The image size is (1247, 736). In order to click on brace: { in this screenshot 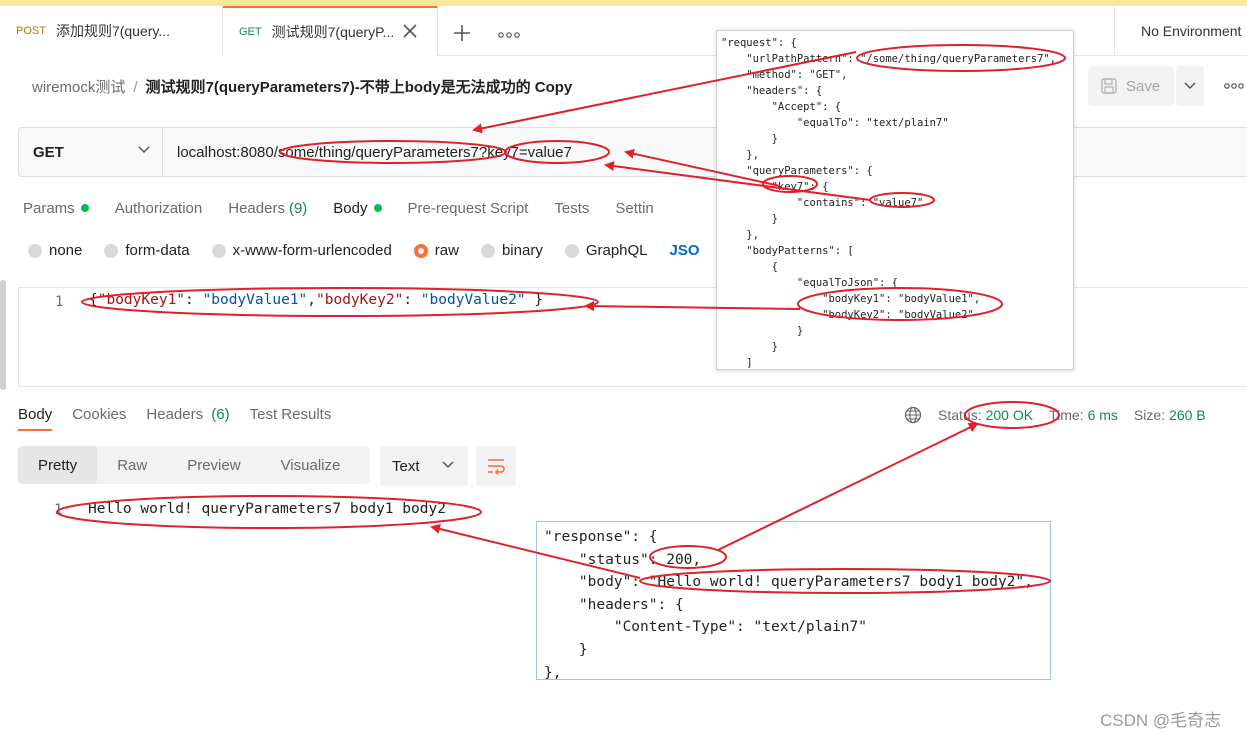, I will do `click(93, 300)`.